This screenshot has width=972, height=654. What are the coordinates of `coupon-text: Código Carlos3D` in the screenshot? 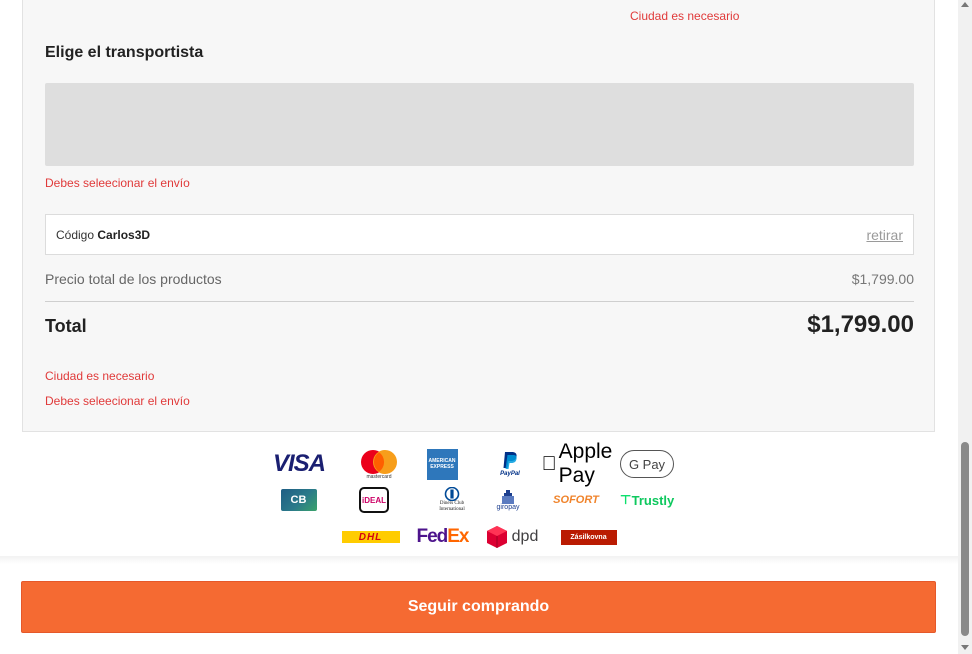 It's located at (103, 235).